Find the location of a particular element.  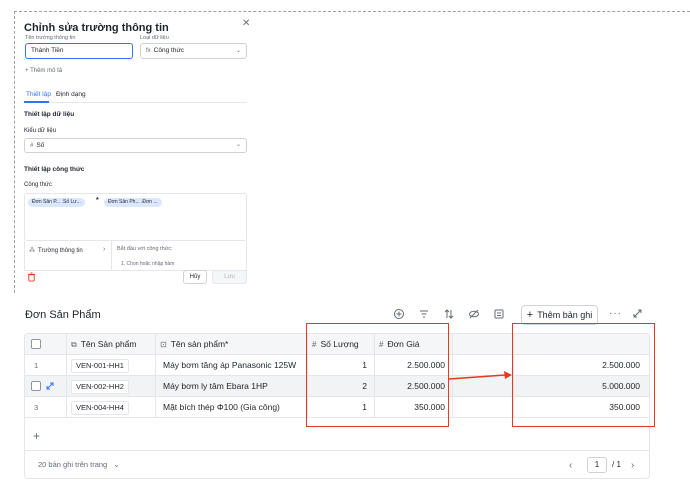

row-height-icon is located at coordinates (499, 314).